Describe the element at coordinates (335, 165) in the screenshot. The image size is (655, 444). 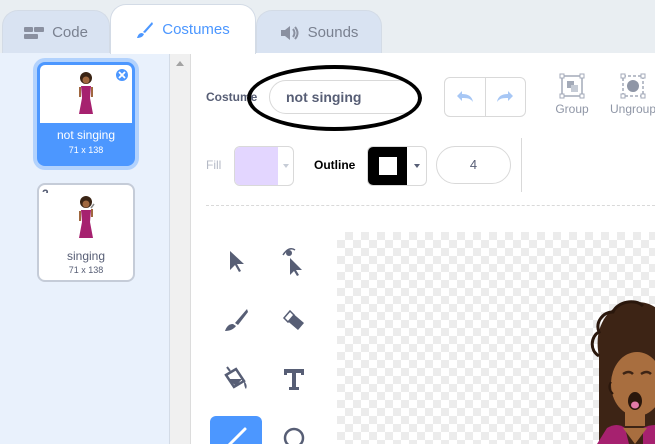
I see `outline-label: Outline` at that location.